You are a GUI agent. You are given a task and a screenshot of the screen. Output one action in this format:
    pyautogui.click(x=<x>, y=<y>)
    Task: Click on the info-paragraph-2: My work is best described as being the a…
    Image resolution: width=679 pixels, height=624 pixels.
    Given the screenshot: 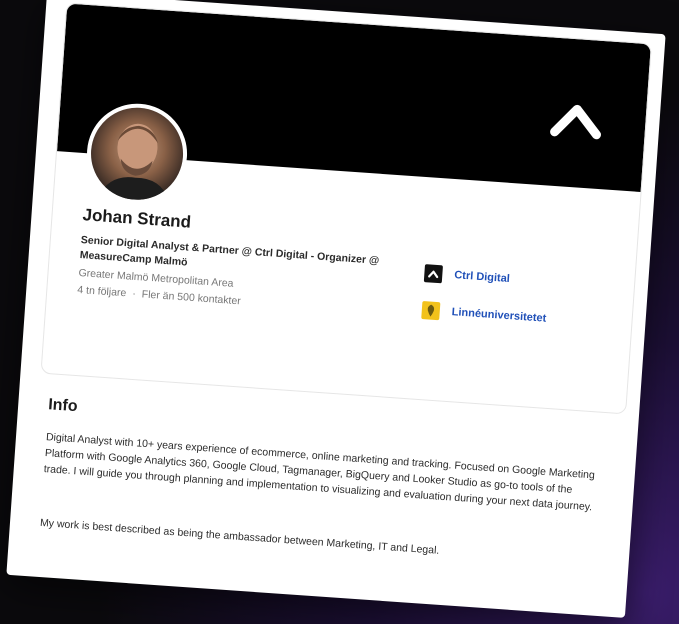 What is the action you would take?
    pyautogui.click(x=239, y=536)
    